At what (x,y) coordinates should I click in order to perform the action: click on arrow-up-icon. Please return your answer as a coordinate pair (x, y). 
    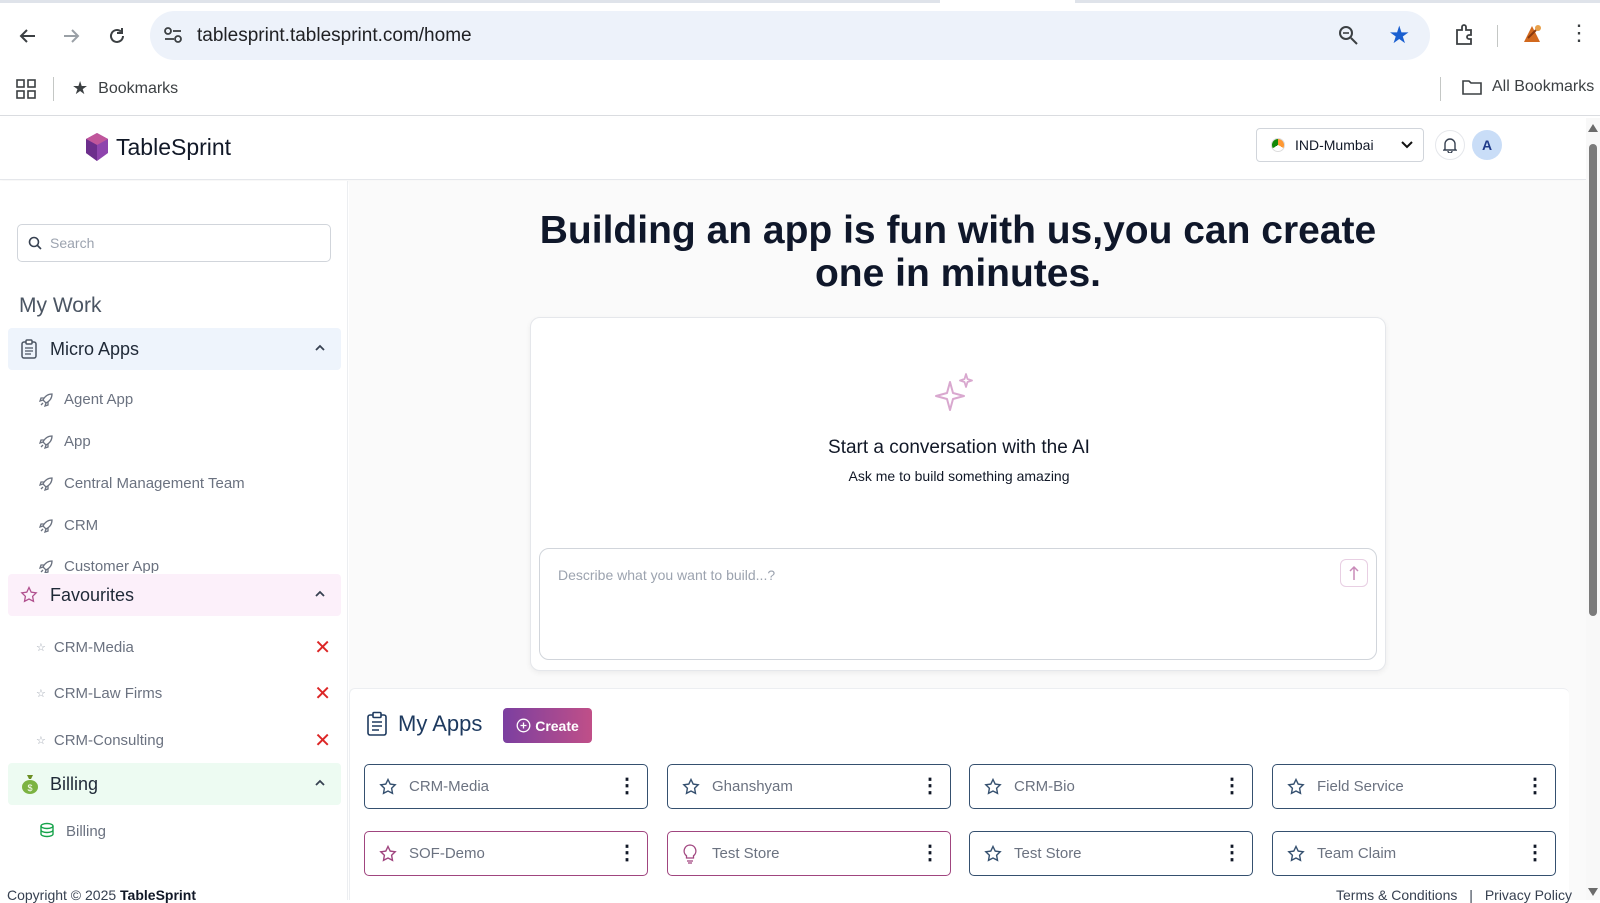
    Looking at the image, I should click on (1354, 572).